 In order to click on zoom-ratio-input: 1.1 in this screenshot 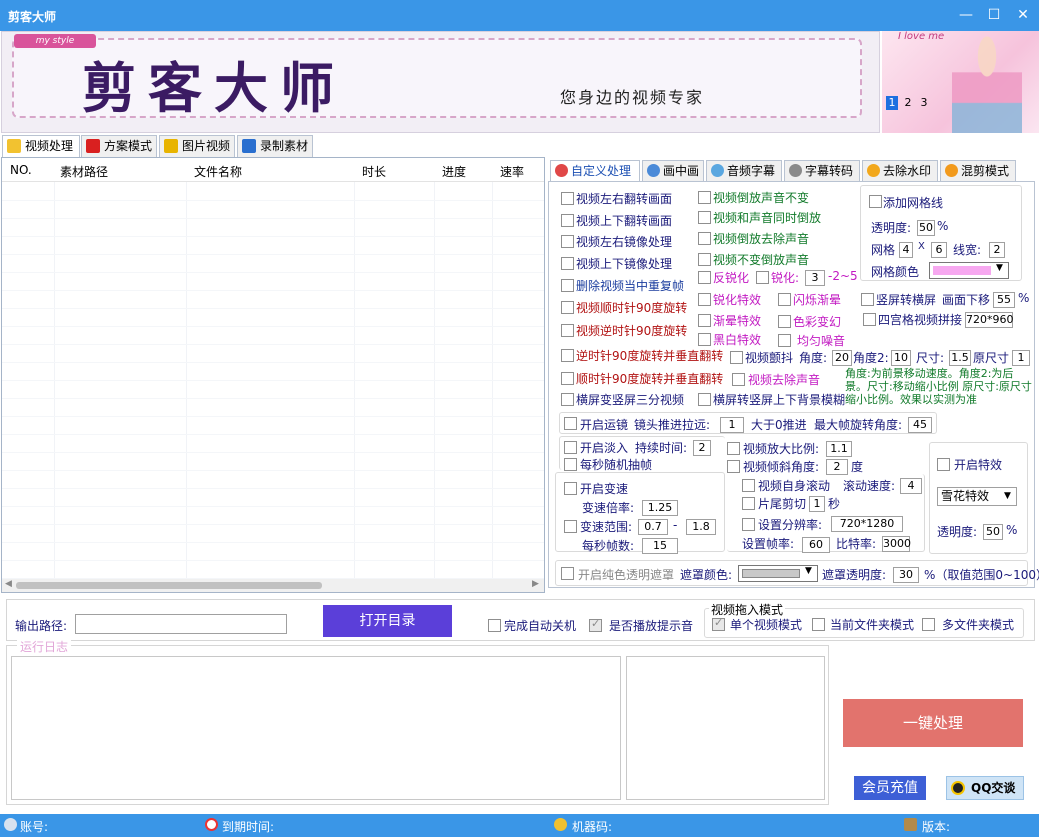, I will do `click(839, 449)`.